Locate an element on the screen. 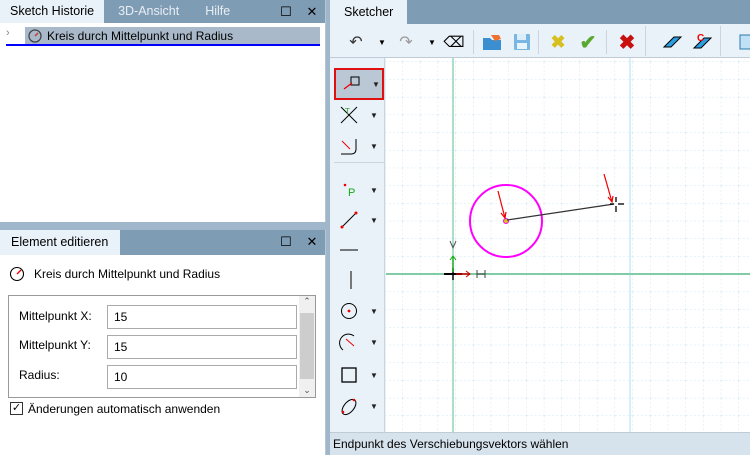  grid-table-icon is located at coordinates (742, 42).